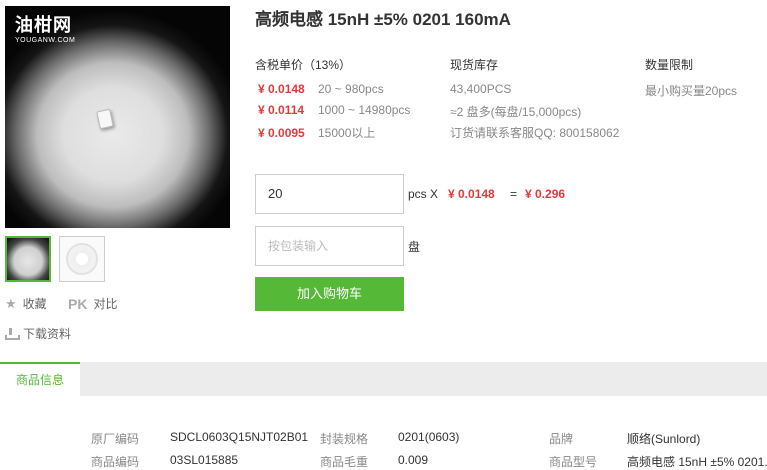 The height and width of the screenshot is (470, 767). I want to click on stock-reels: ≈2 盘多(每盘/15,000pcs), so click(516, 112).